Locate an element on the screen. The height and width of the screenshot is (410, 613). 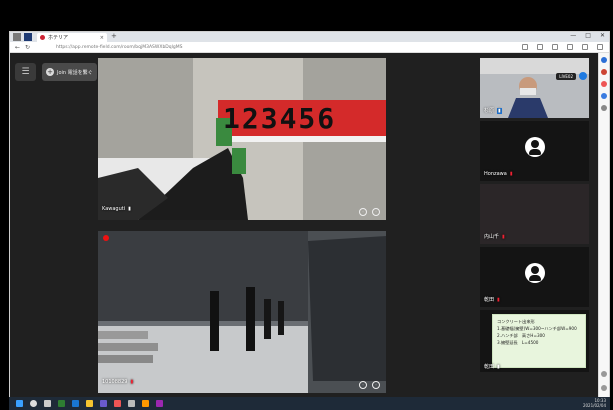
gear-icon is located at coordinates (604, 388).